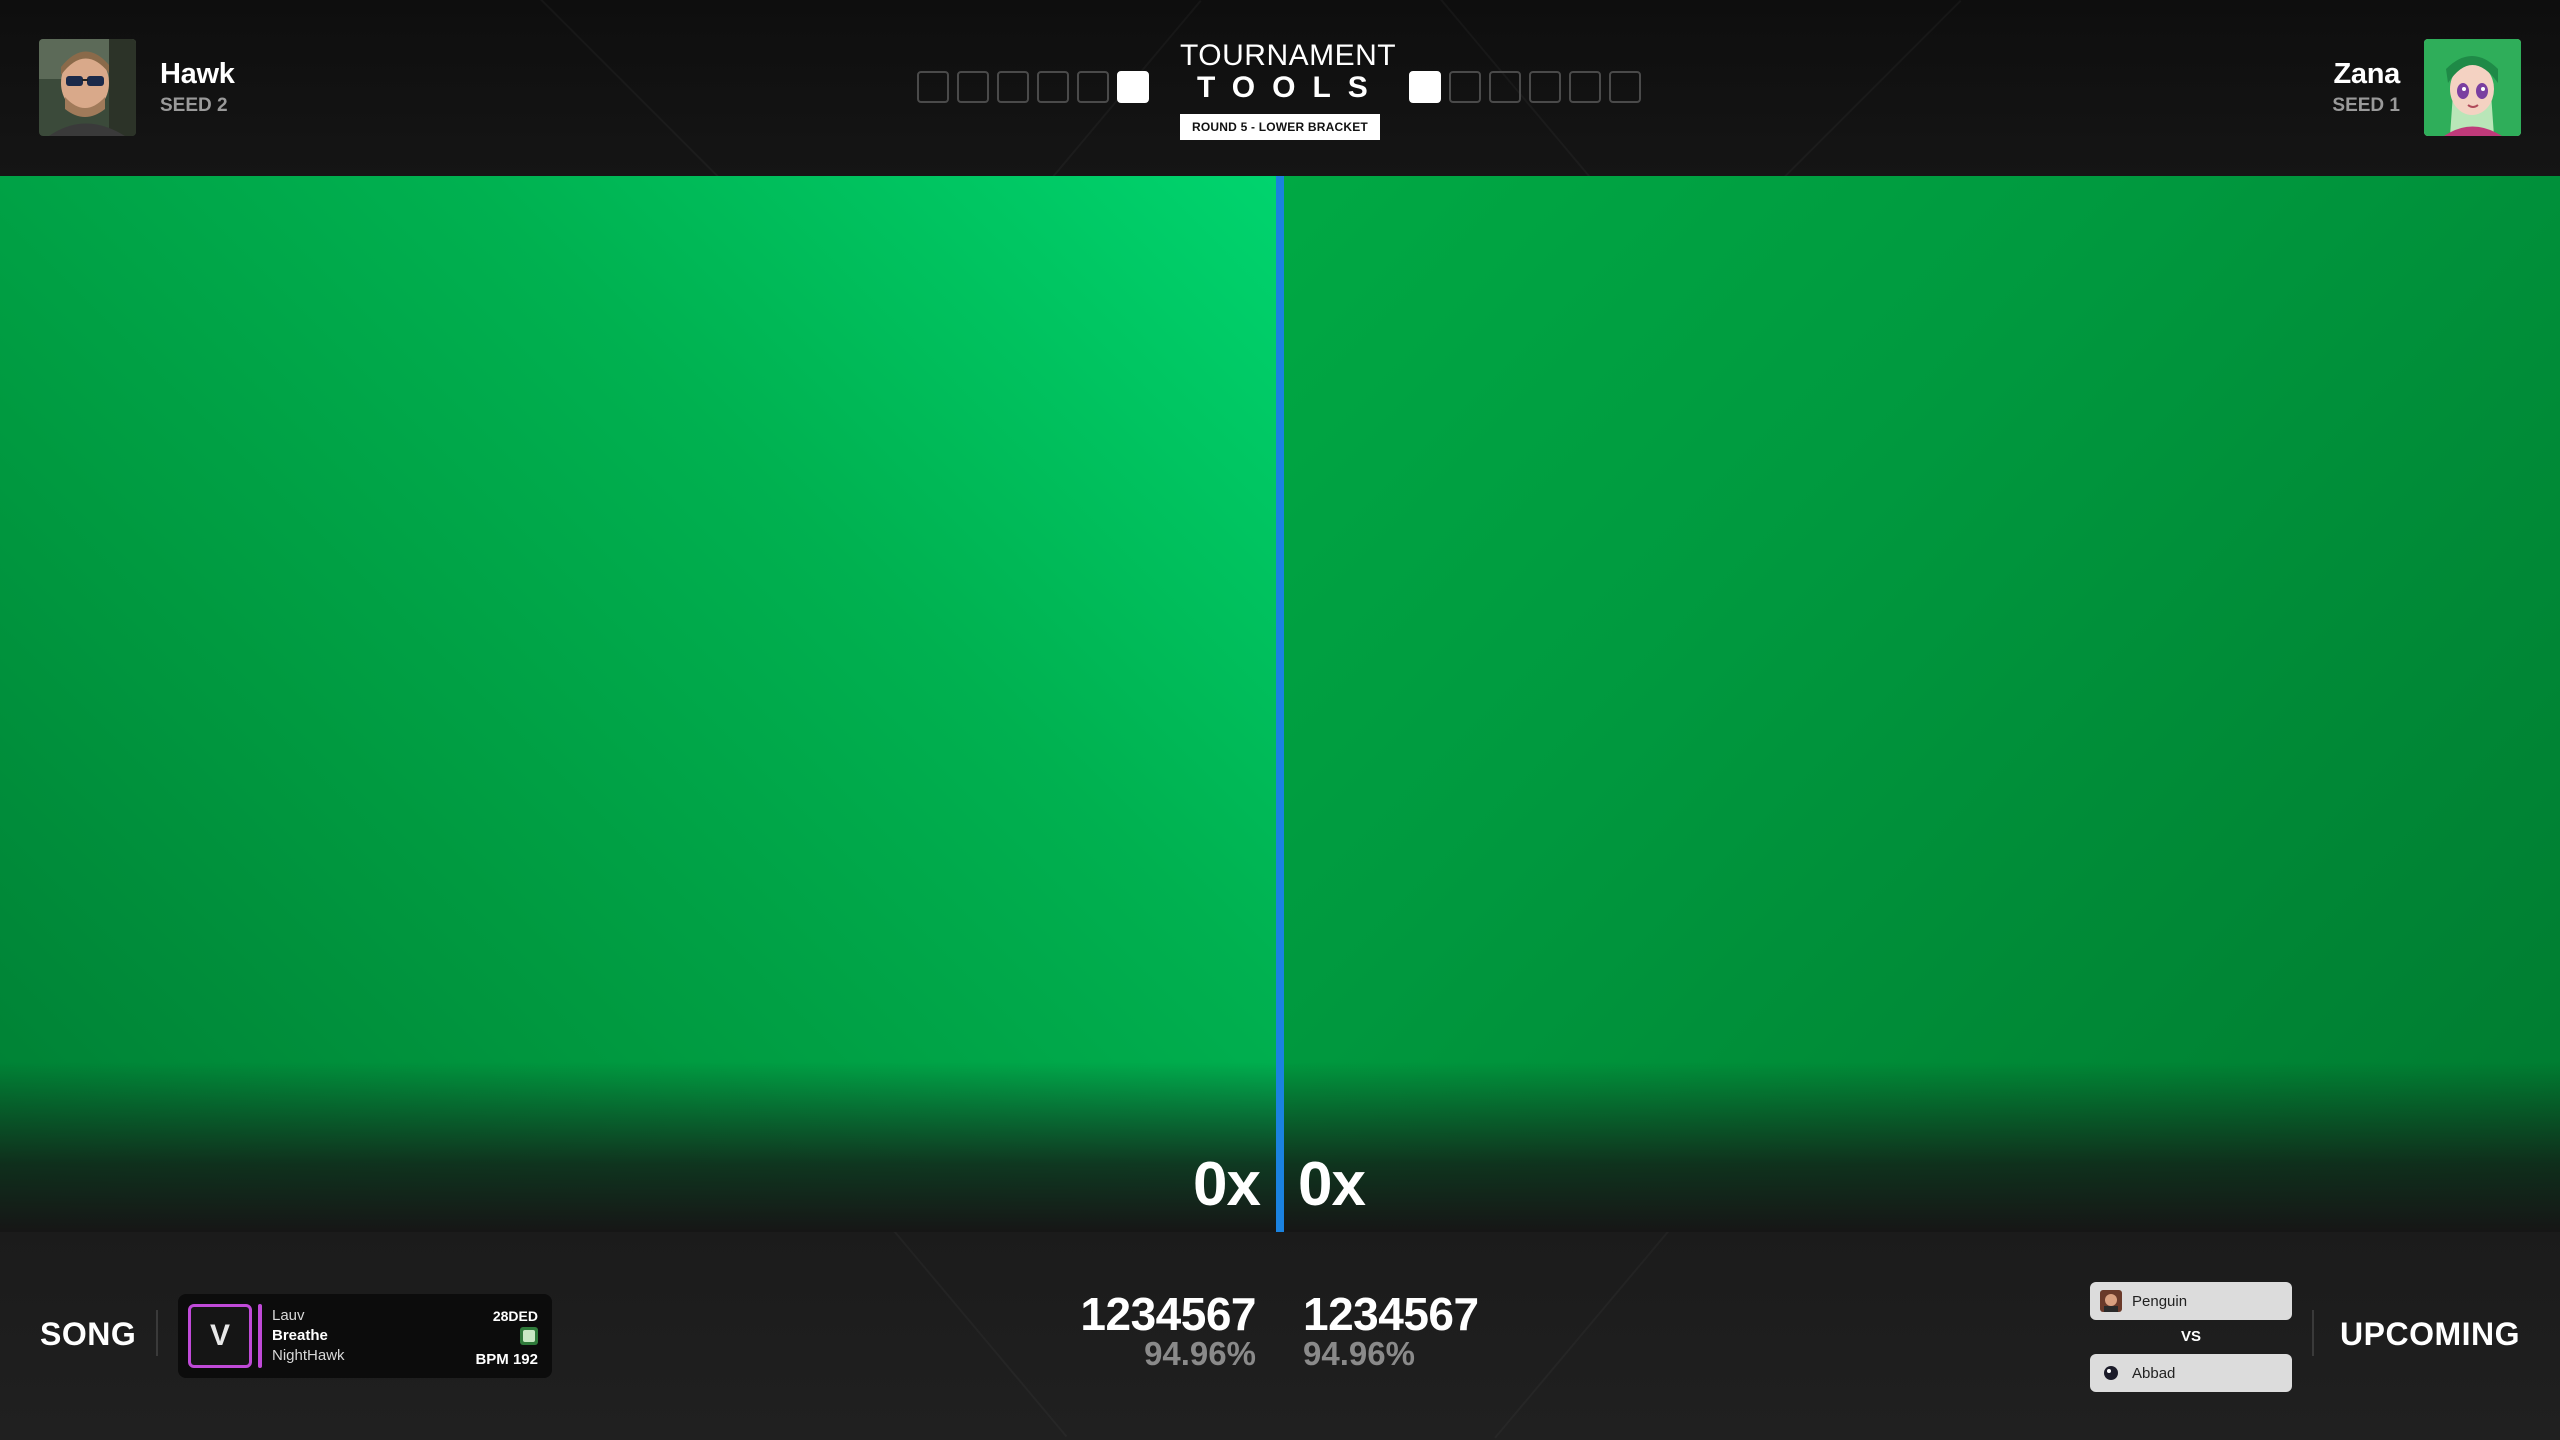 The image size is (2560, 1440). I want to click on song-mapper: NightHawk, so click(308, 1355).